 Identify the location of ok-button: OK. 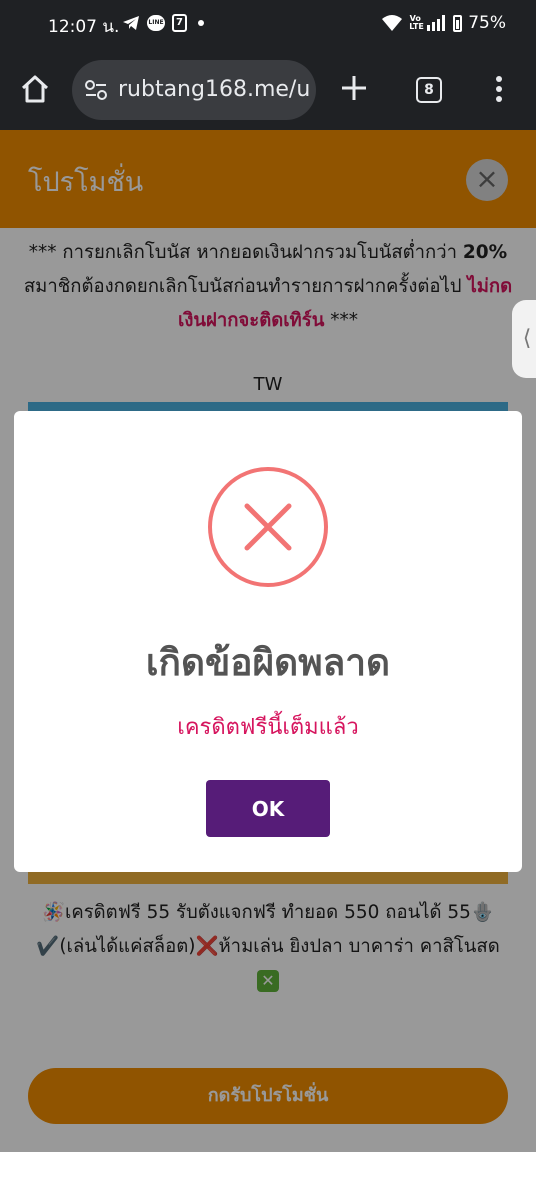
(268, 808).